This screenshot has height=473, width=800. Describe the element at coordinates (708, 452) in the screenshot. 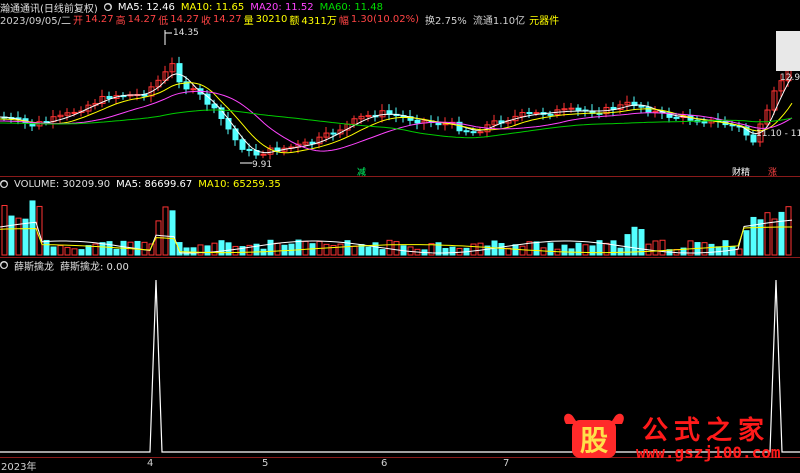

I see `watermark-url: www.gszj100.com` at that location.